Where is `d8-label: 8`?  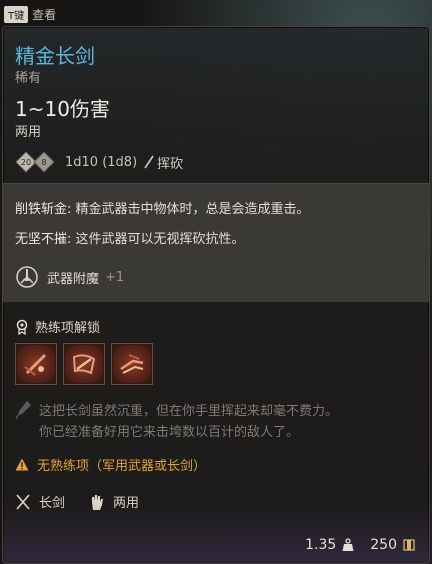 d8-label: 8 is located at coordinates (44, 162).